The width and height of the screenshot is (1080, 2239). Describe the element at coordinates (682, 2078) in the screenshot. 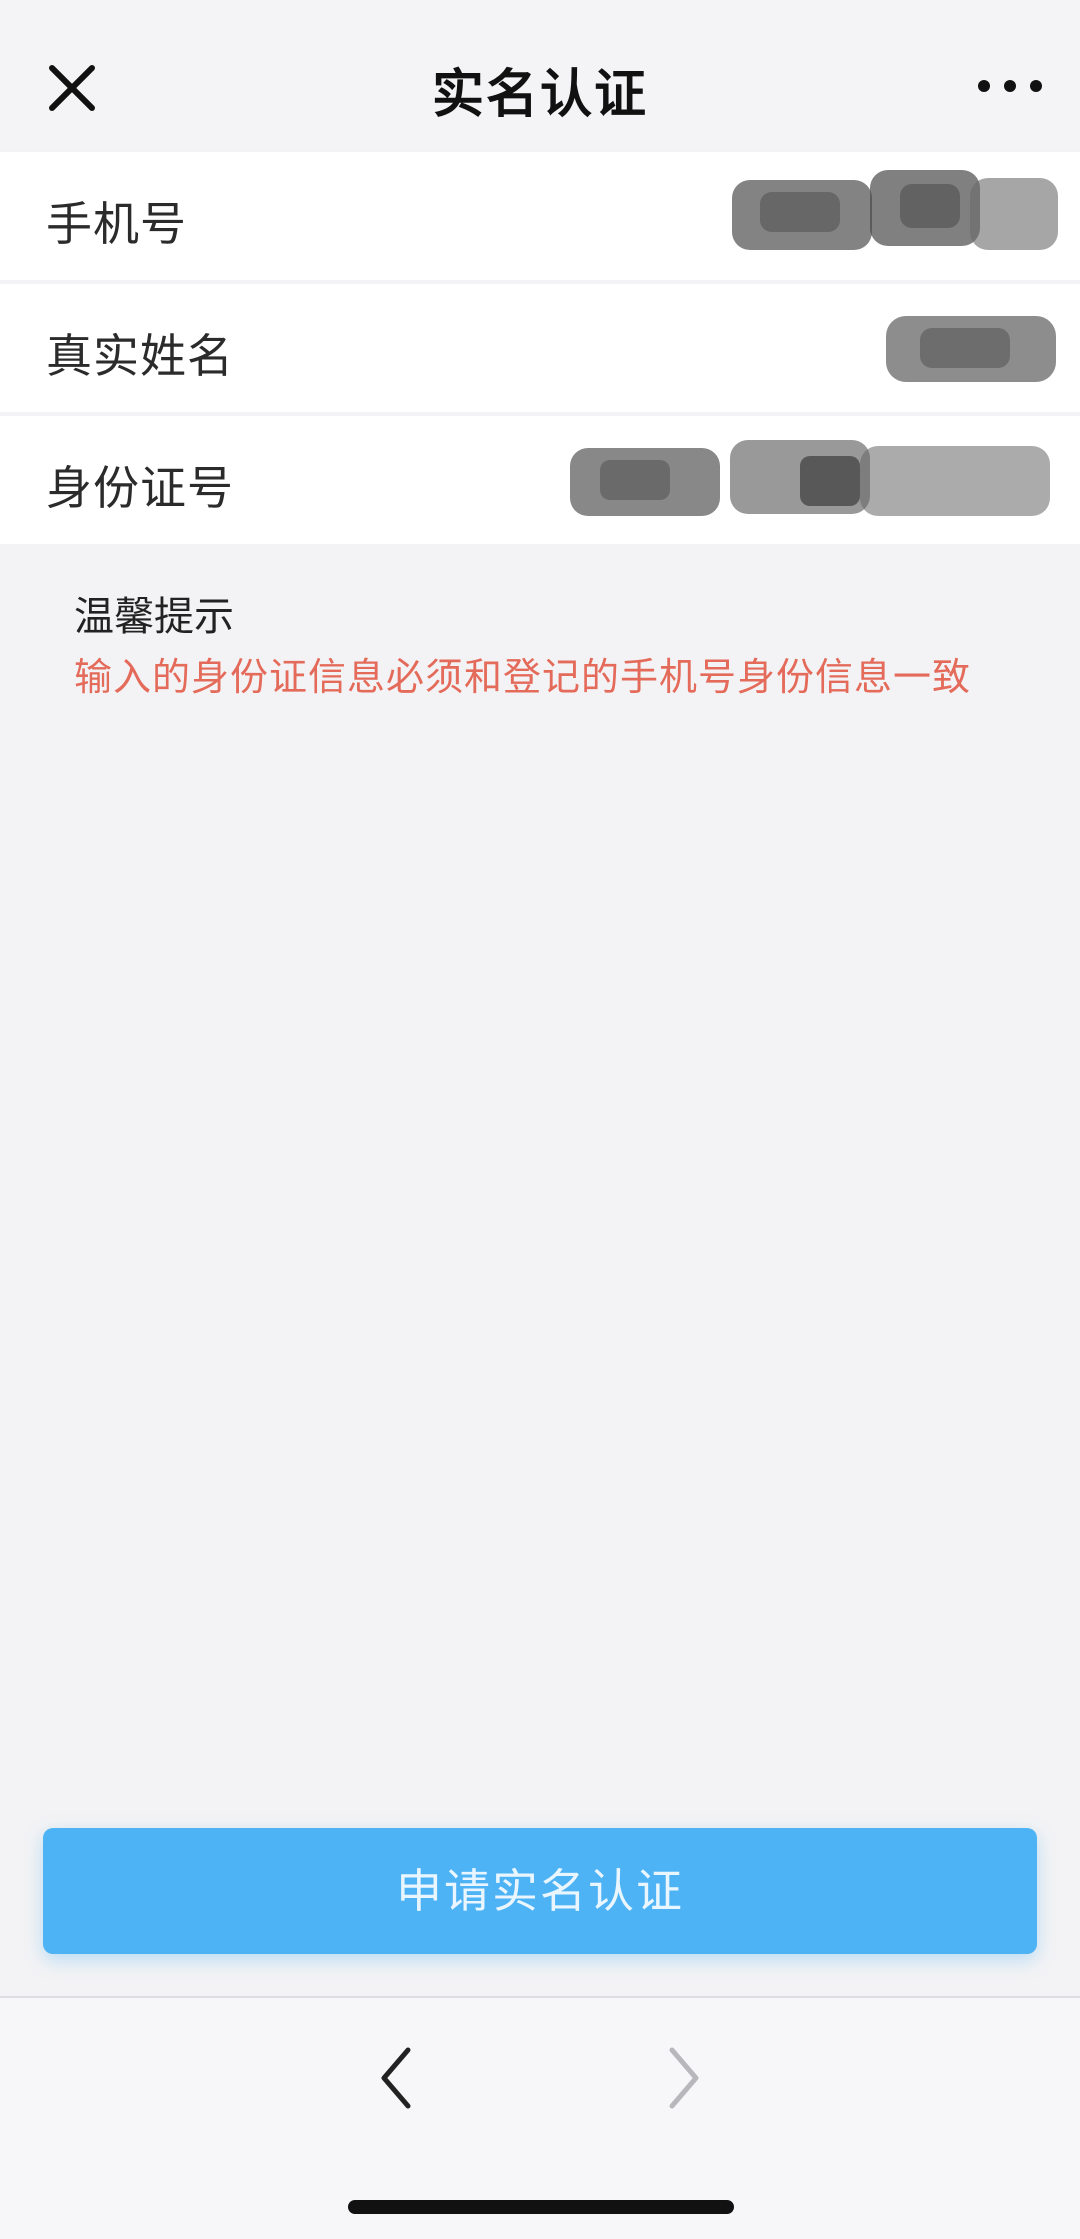

I see `chevron-right-icon` at that location.